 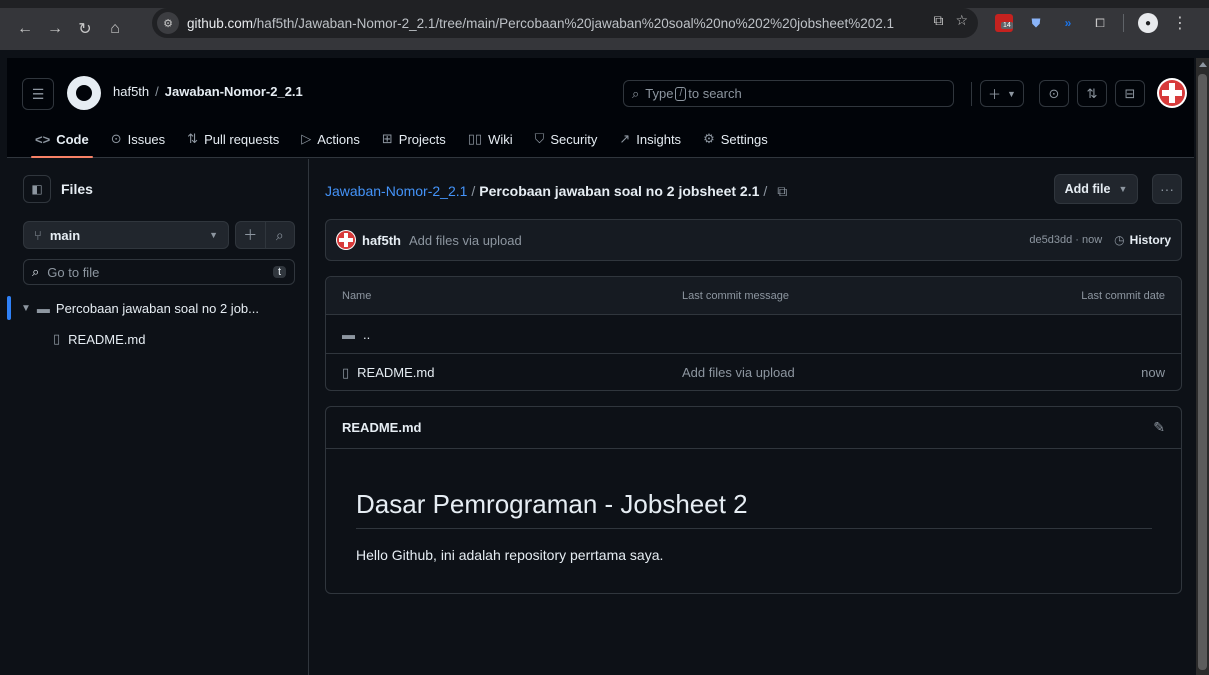 I want to click on tab-issues: ⊙ Issues, so click(x=138, y=139).